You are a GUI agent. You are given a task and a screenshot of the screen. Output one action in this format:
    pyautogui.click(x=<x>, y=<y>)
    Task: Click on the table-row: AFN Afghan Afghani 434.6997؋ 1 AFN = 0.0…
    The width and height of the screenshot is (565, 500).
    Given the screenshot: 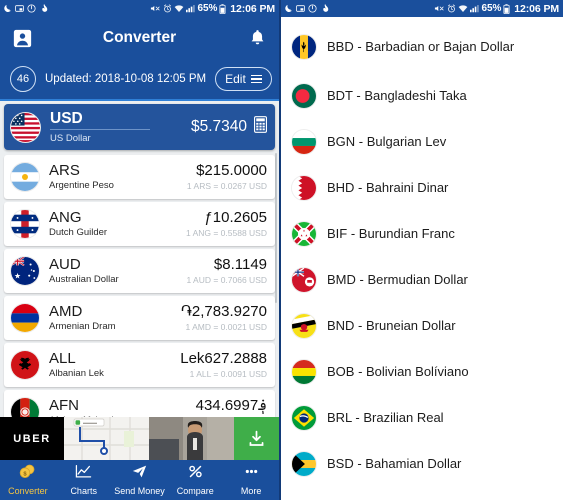 What is the action you would take?
    pyautogui.click(x=139, y=403)
    